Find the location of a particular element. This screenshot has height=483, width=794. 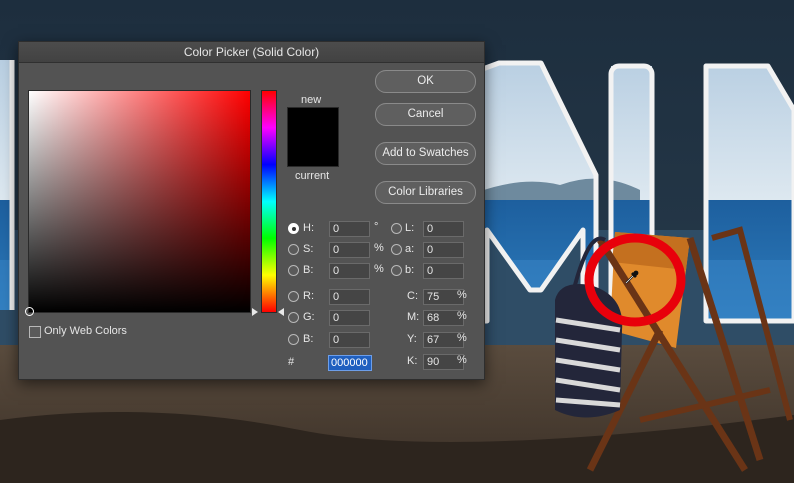

lab-b-label: b: is located at coordinates (410, 270).